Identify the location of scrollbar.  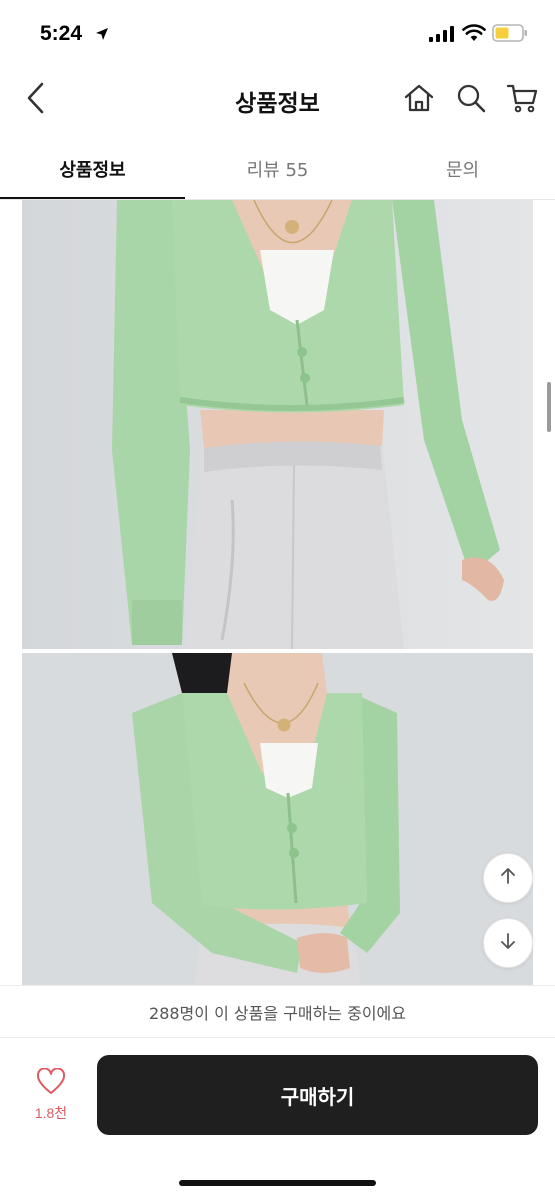
(549, 407).